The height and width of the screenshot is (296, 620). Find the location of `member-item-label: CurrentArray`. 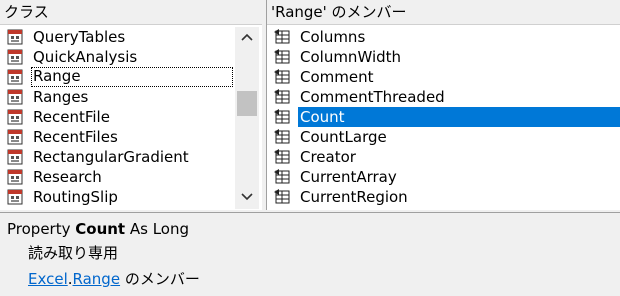

member-item-label: CurrentArray is located at coordinates (348, 177).